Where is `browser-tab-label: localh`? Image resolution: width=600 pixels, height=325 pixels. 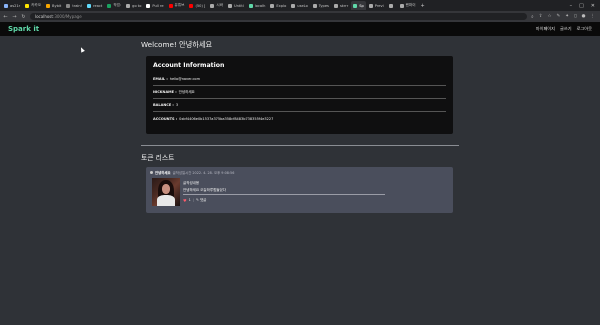 browser-tab-label: localh is located at coordinates (260, 5).